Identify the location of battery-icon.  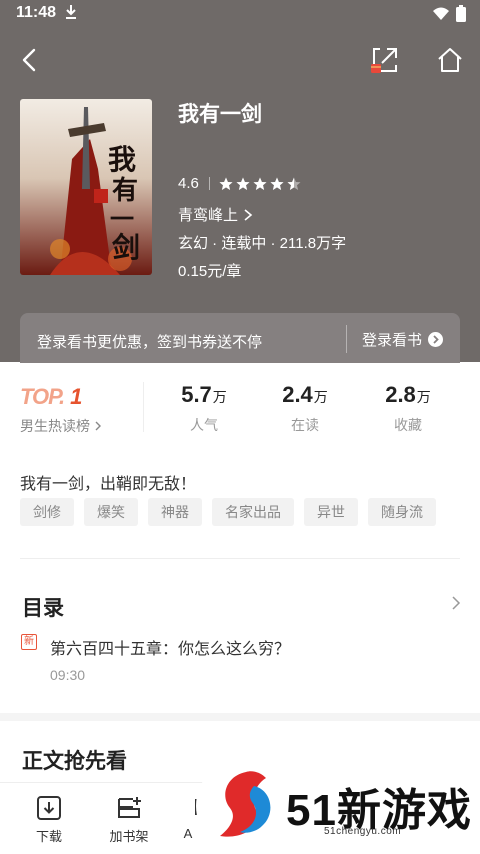
(461, 13).